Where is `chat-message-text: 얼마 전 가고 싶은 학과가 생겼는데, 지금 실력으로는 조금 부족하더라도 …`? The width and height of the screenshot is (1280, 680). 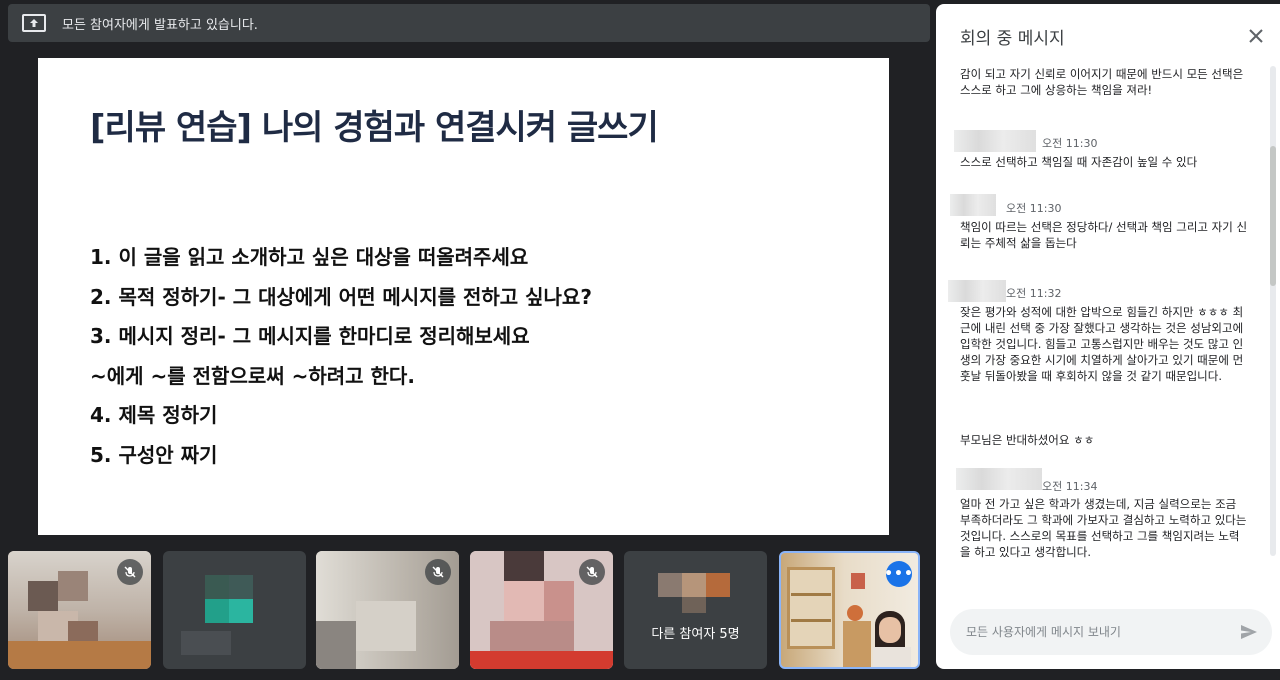 chat-message-text: 얼마 전 가고 싶은 학과가 생겼는데, 지금 실력으로는 조금 부족하더라도 … is located at coordinates (1103, 528).